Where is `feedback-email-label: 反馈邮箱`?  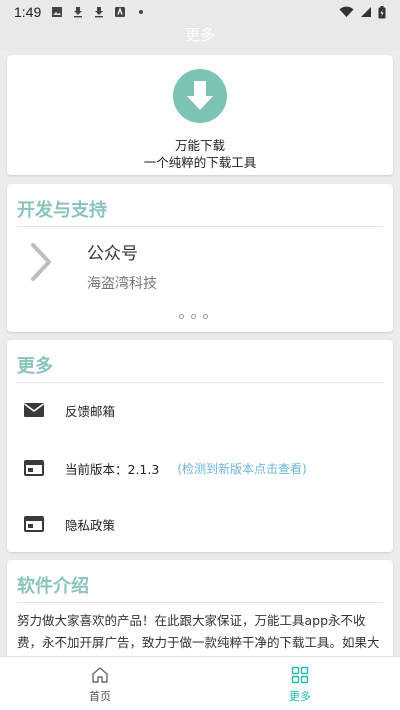 feedback-email-label: 反馈邮箱 is located at coordinates (90, 411).